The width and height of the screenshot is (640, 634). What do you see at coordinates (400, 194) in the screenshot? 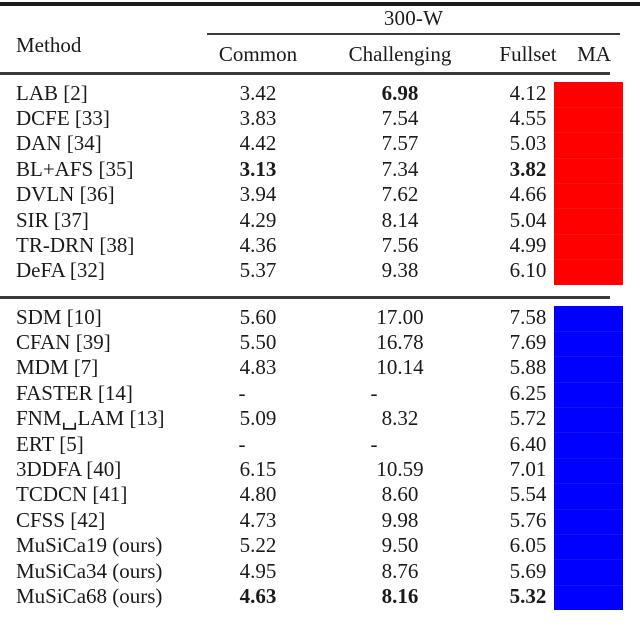
I see `cell-challenging: 7.62` at bounding box center [400, 194].